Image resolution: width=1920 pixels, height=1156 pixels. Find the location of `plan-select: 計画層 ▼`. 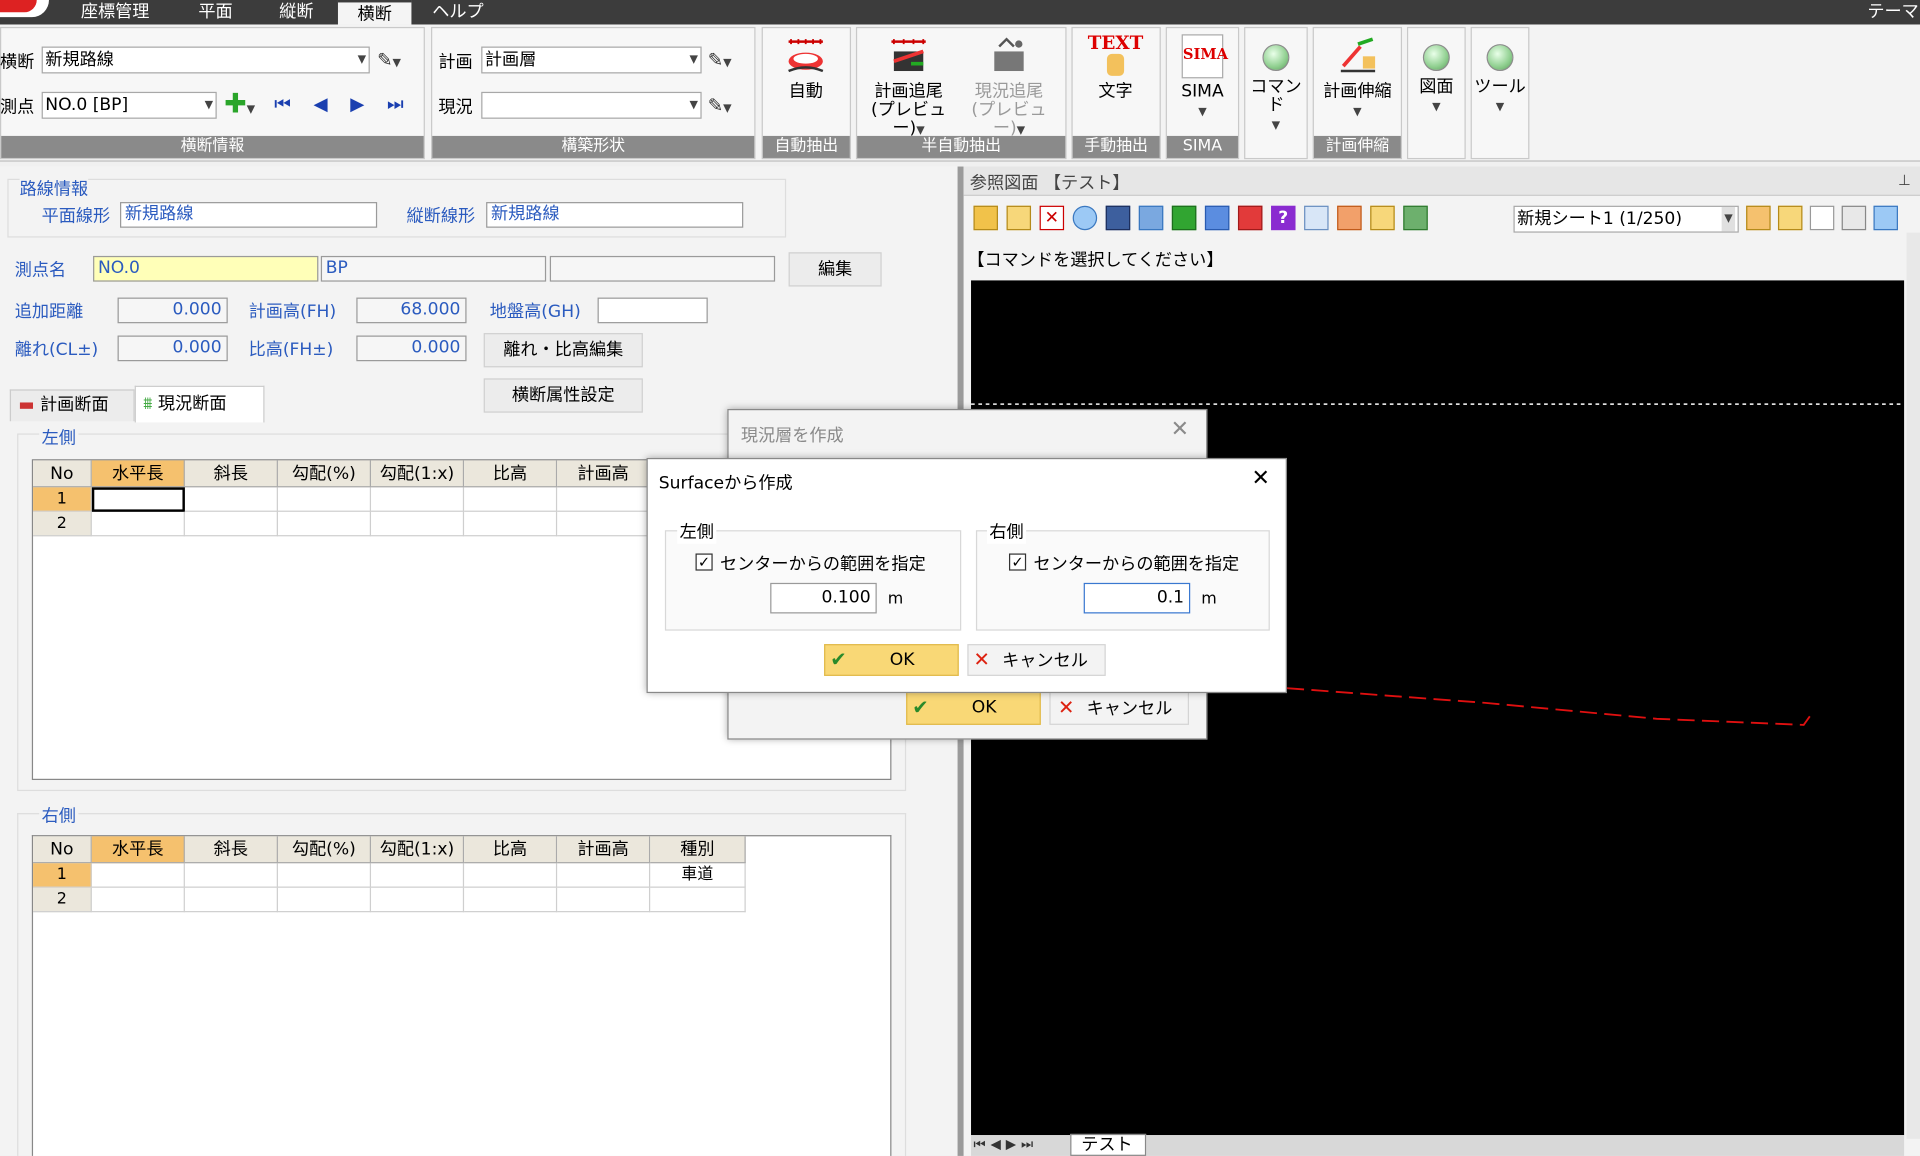

plan-select: 計画層 ▼ is located at coordinates (591, 60).